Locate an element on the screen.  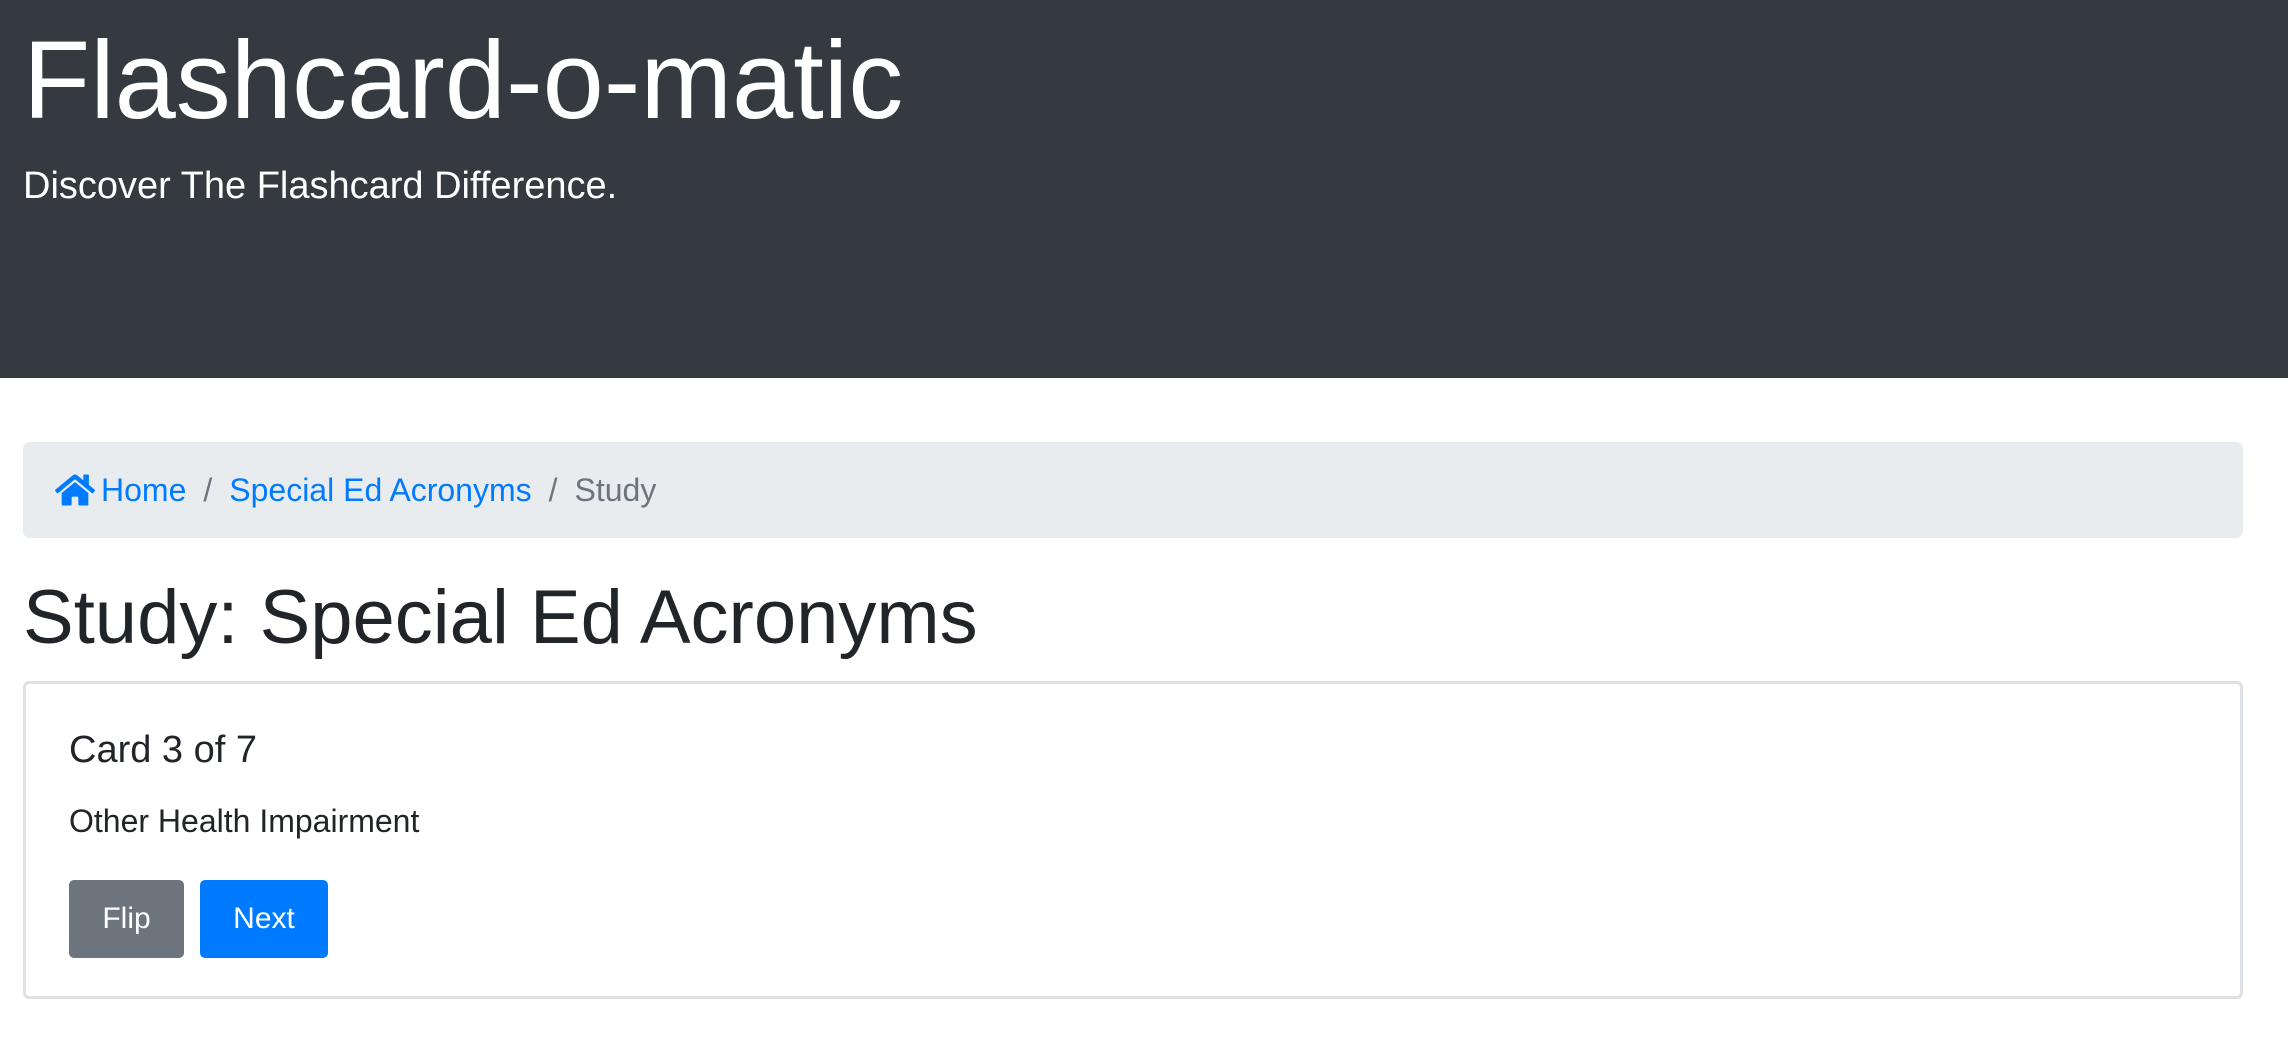
breadcrumb-deck: Special Ed Acronyms is located at coordinates (380, 490).